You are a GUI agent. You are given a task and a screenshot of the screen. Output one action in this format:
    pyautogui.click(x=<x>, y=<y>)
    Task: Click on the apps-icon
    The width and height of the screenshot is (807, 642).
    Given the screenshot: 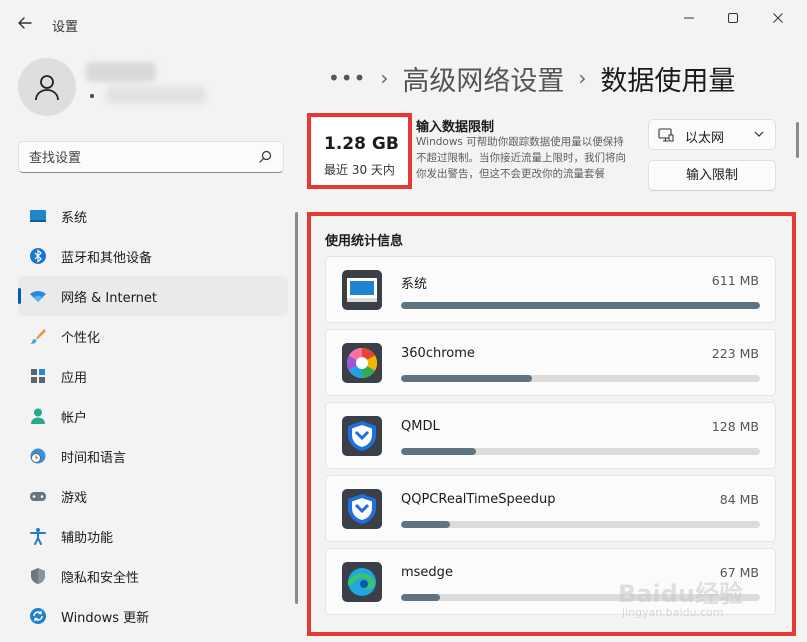 What is the action you would take?
    pyautogui.click(x=38, y=376)
    